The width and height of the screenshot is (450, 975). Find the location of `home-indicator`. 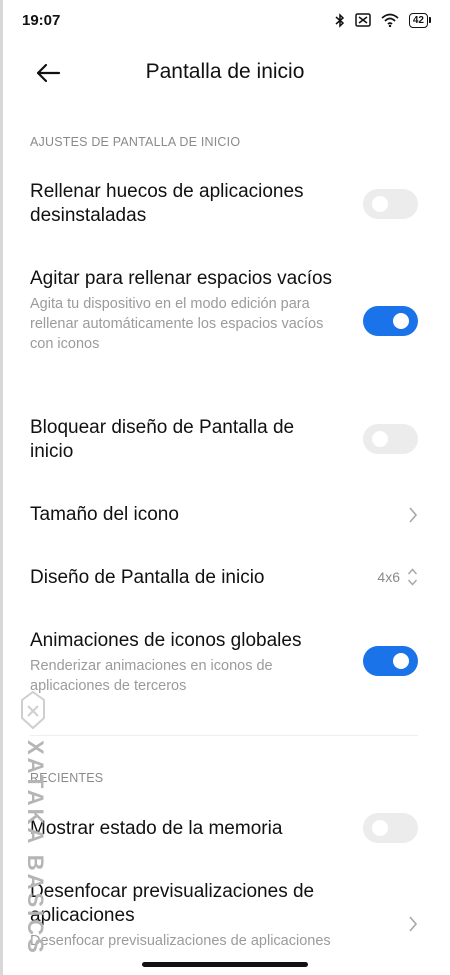

home-indicator is located at coordinates (225, 964).